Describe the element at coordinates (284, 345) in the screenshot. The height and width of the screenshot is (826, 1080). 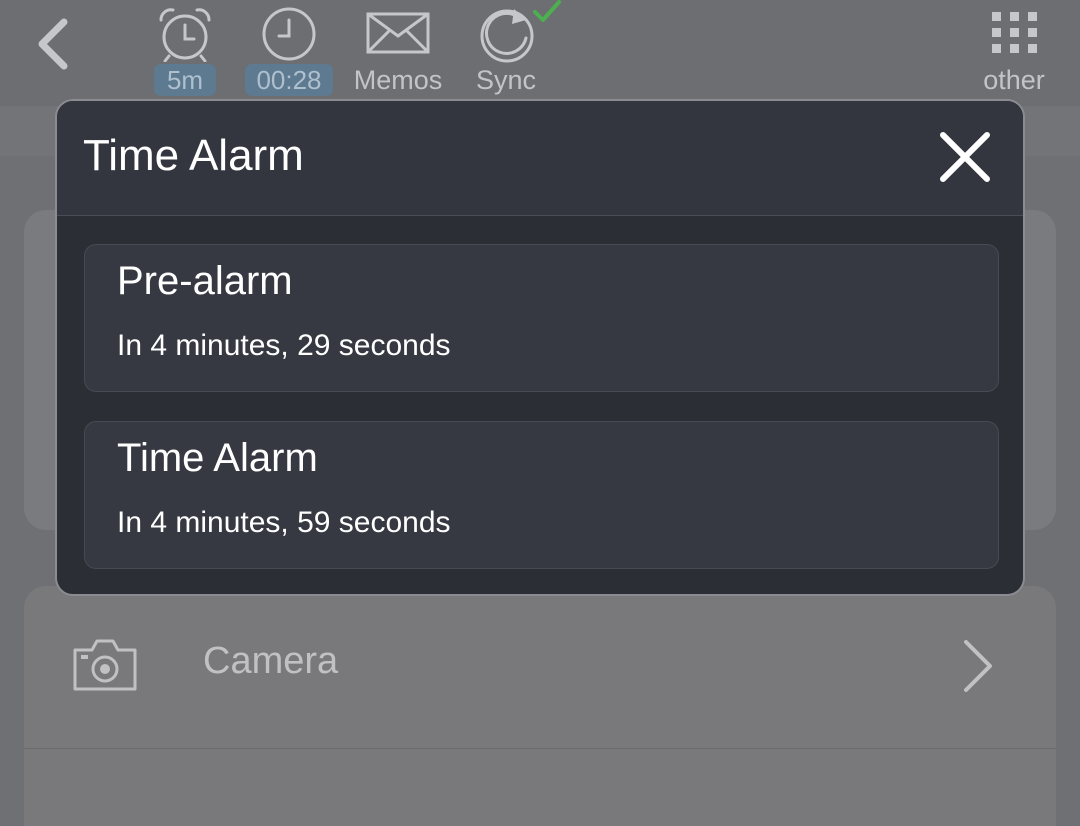
I see `alarm-countdown: In 4 minutes, 29 seconds` at that location.